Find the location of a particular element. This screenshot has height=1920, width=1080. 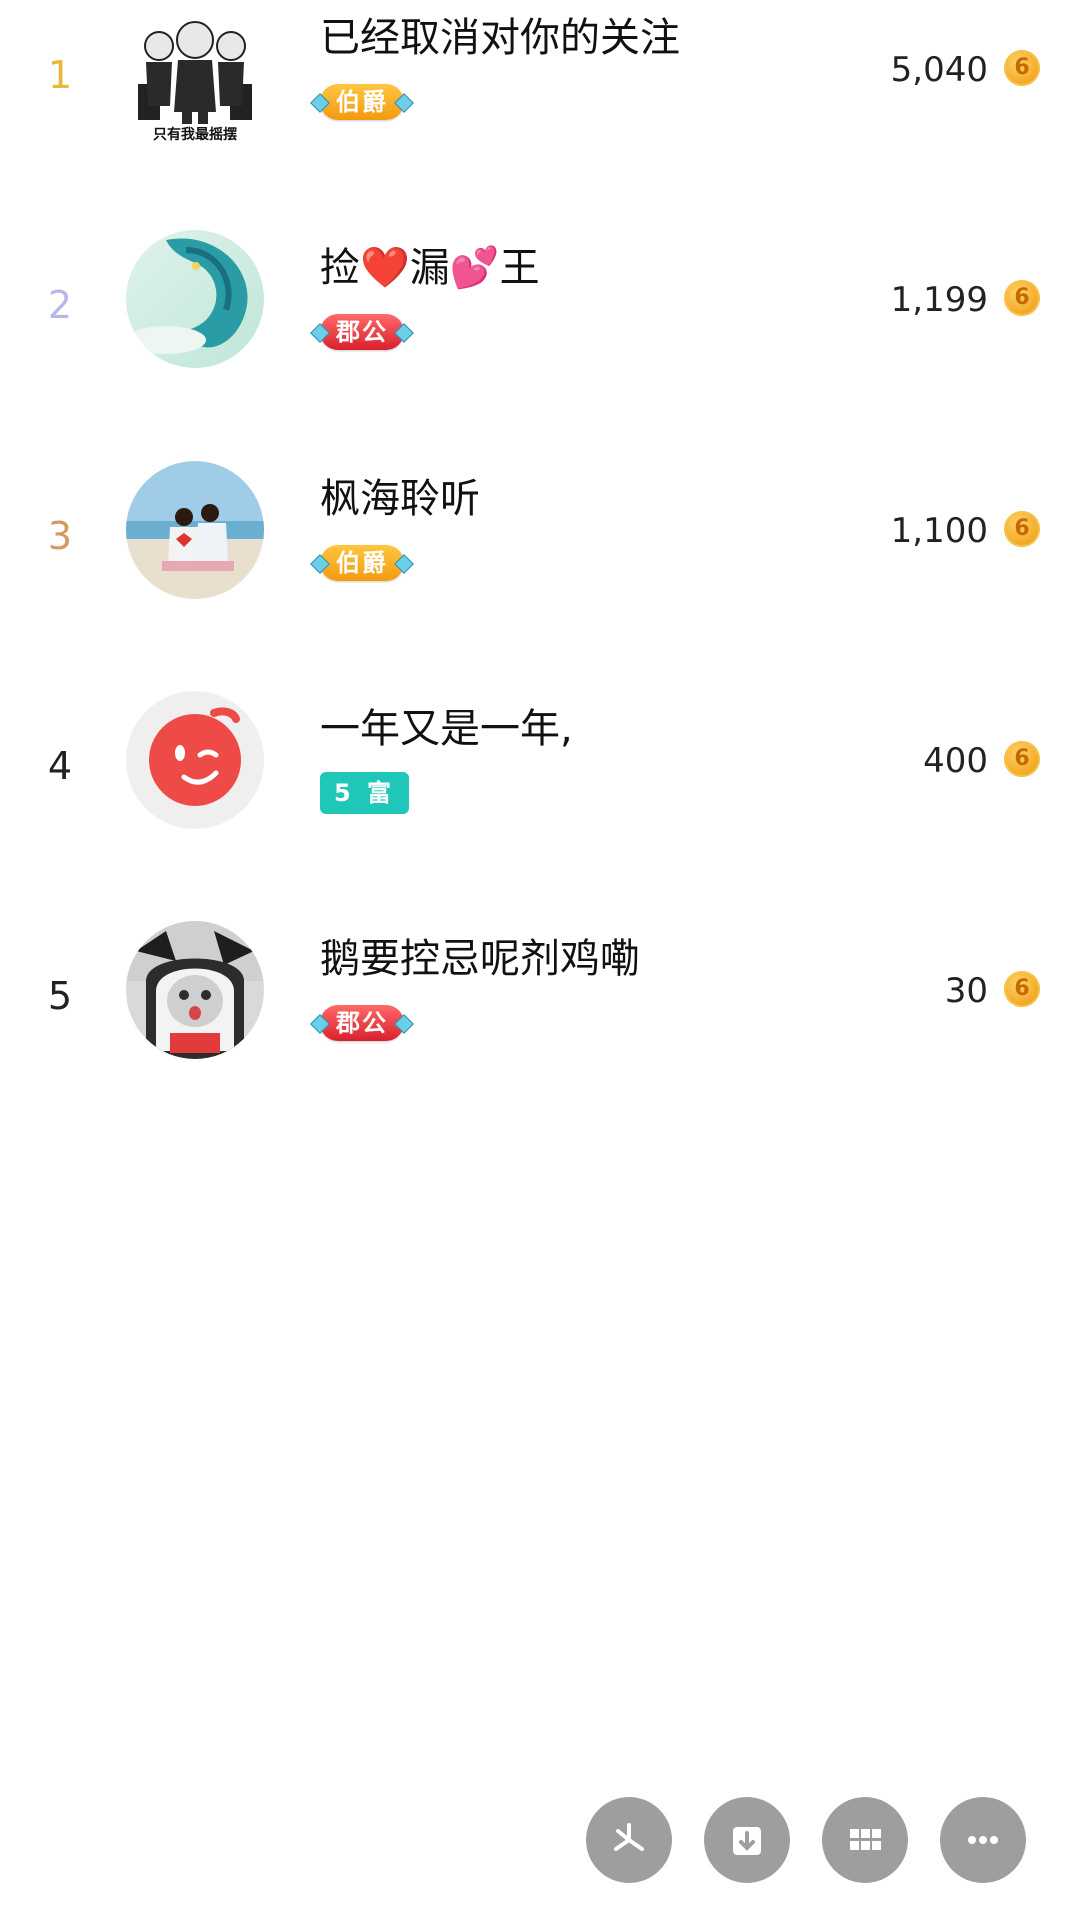

cat-avatar-image is located at coordinates (195, 990).